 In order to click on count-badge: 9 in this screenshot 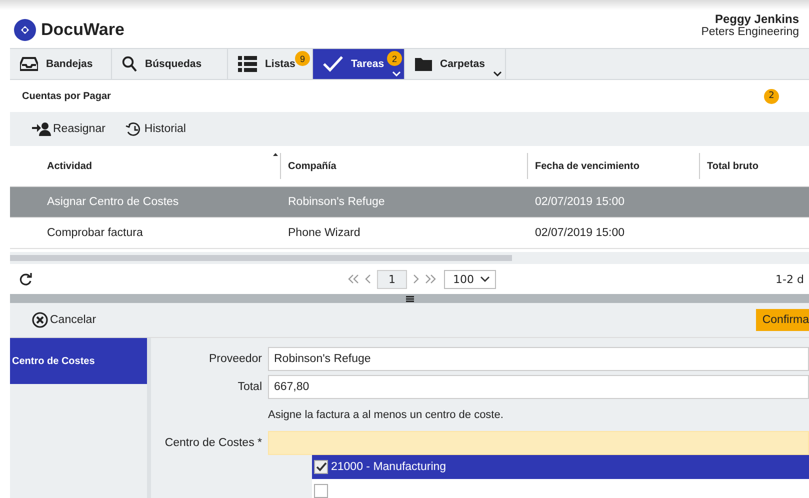, I will do `click(302, 58)`.